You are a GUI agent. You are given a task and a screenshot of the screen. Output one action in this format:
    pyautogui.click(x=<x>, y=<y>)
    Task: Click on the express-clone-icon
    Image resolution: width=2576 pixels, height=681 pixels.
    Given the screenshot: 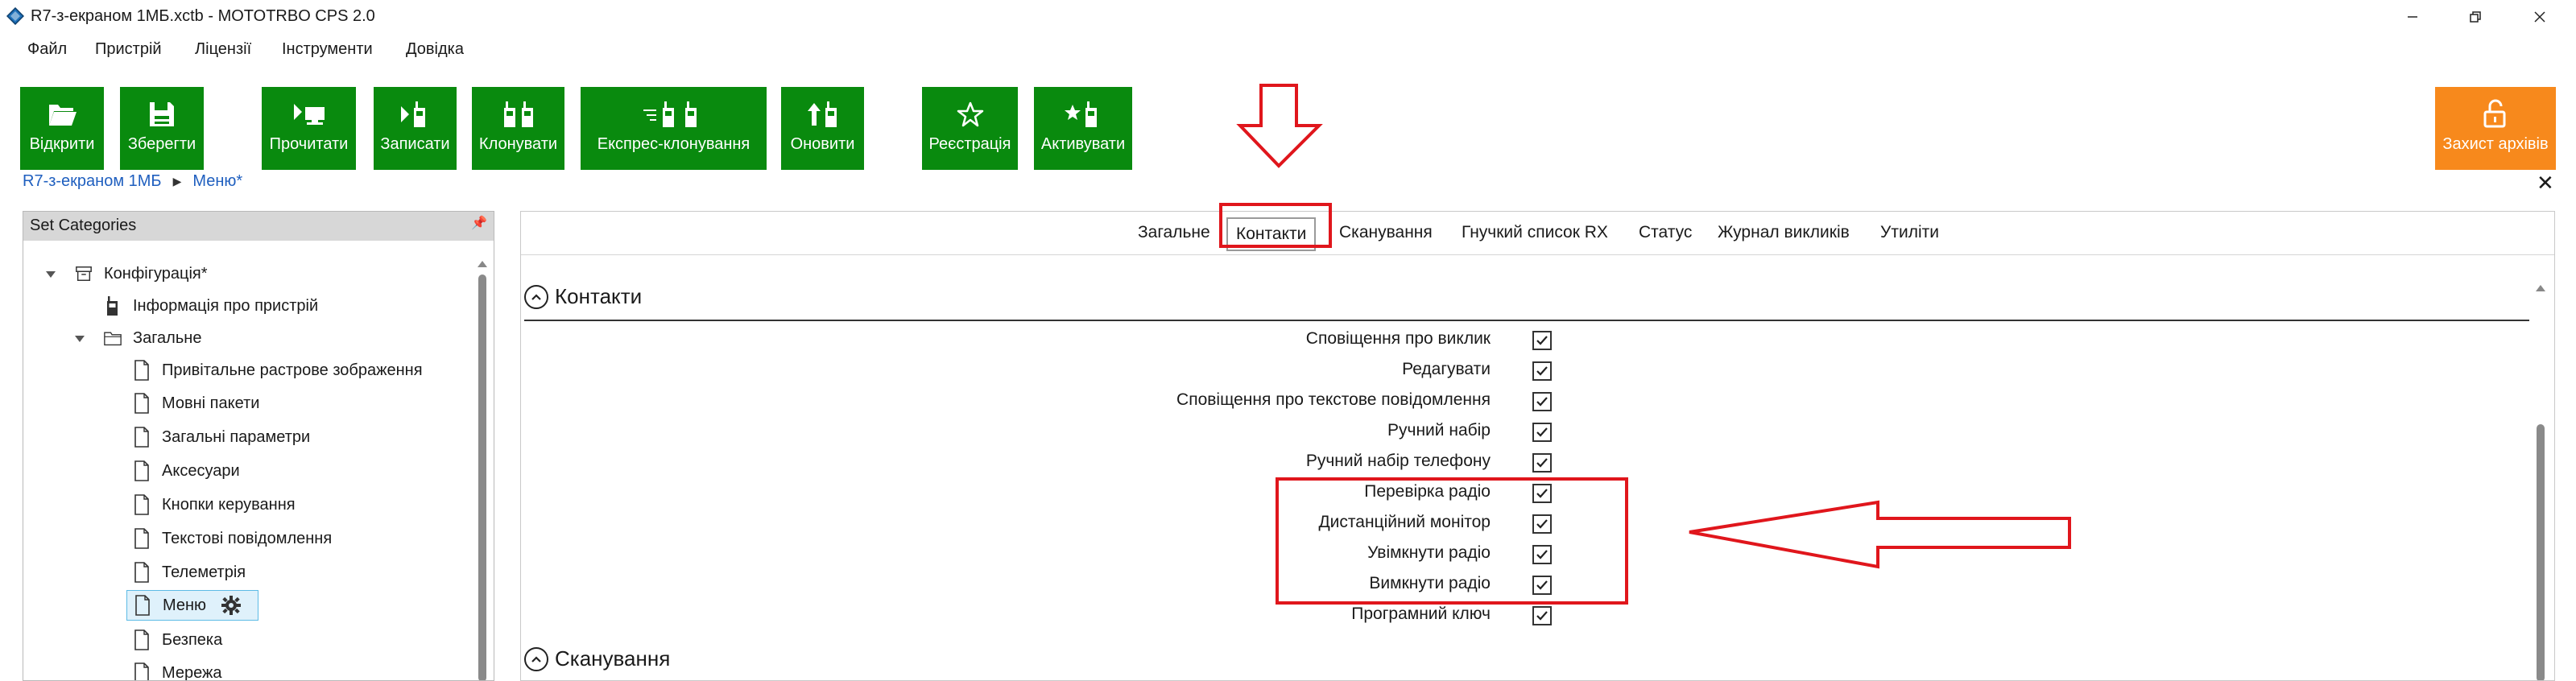 What is the action you would take?
    pyautogui.click(x=670, y=114)
    